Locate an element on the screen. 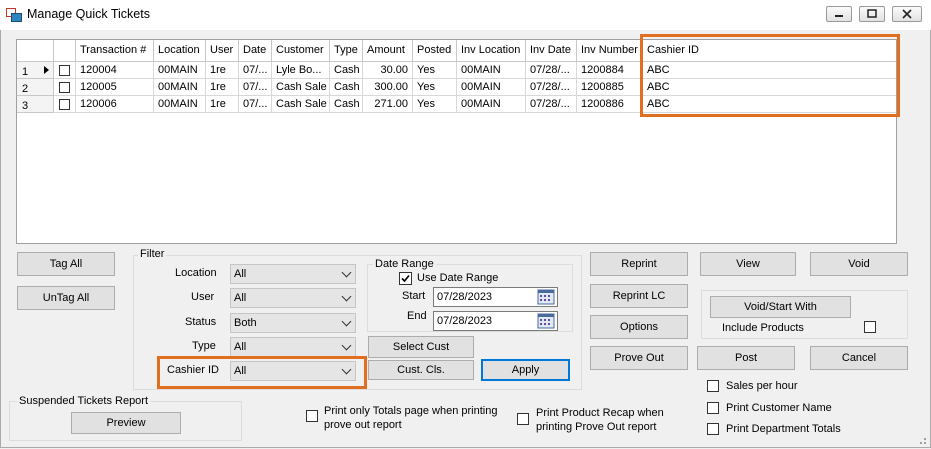  print-department-totals-label: Print Department Totals is located at coordinates (783, 429).